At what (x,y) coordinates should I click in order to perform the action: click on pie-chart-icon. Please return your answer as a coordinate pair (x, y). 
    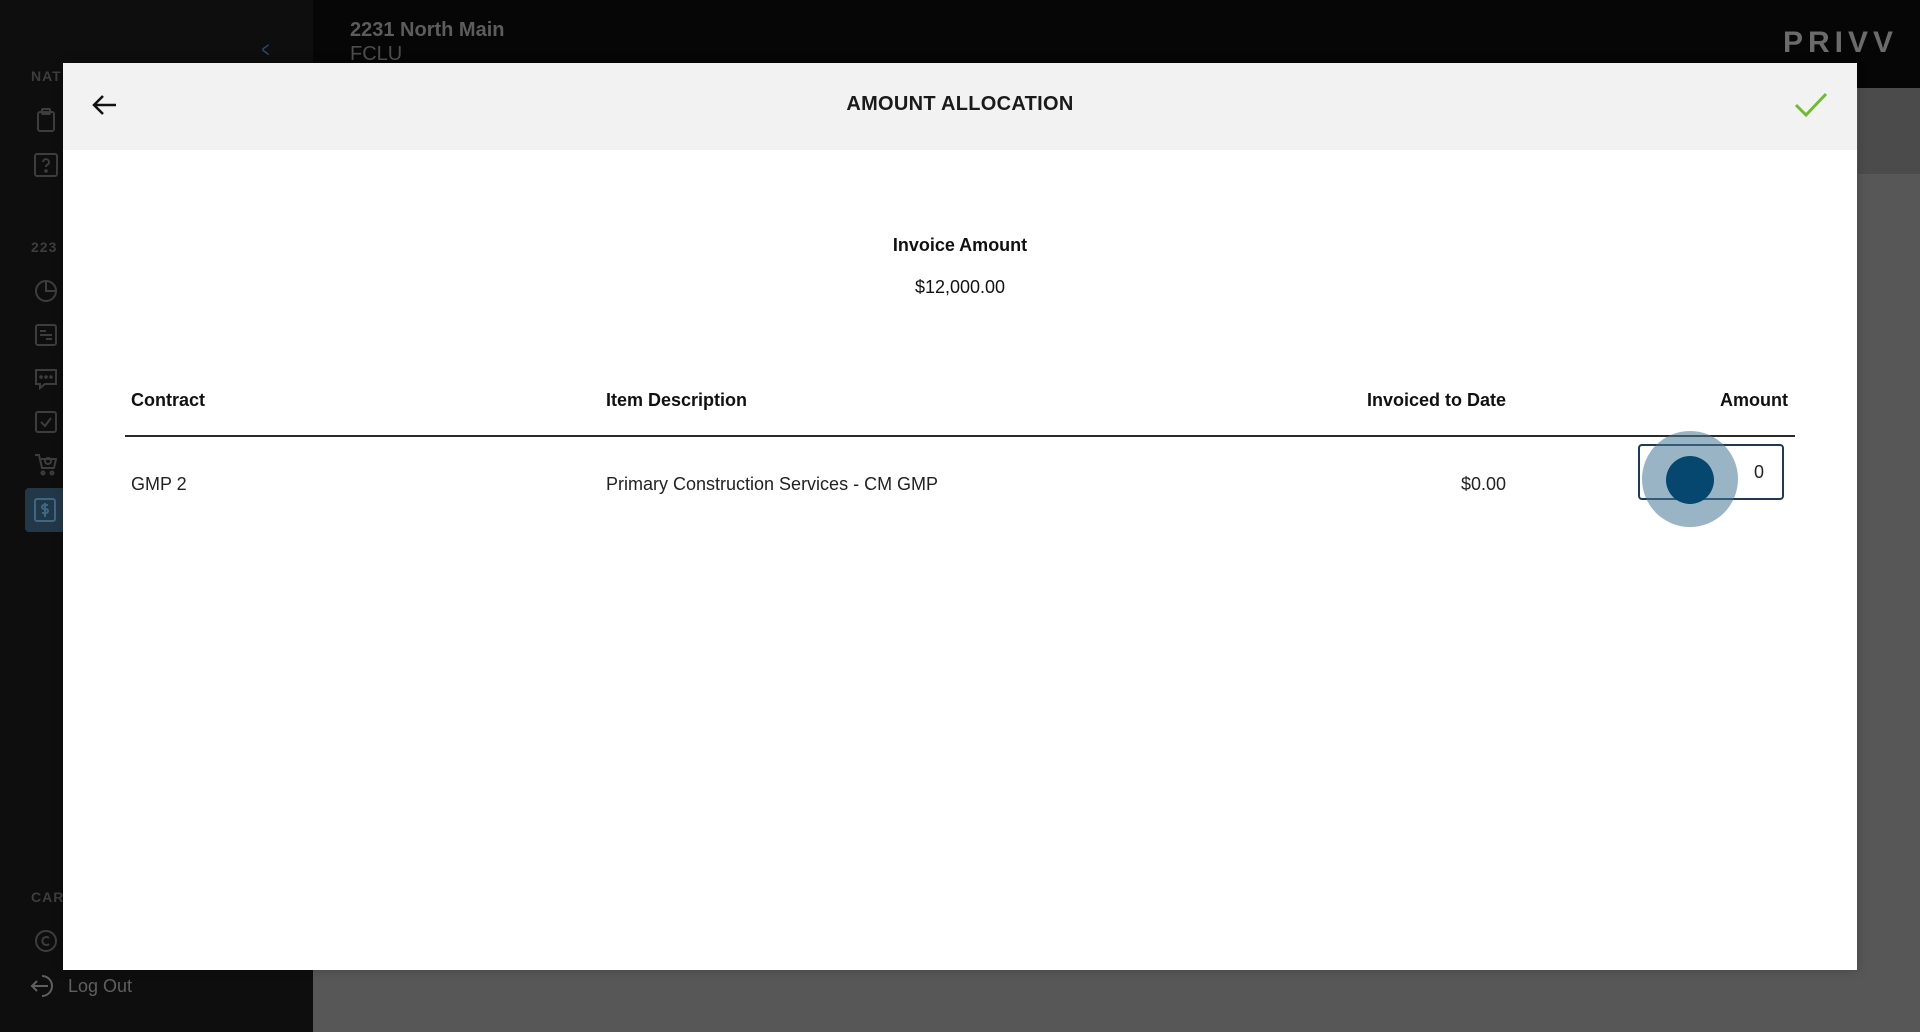
    Looking at the image, I should click on (46, 291).